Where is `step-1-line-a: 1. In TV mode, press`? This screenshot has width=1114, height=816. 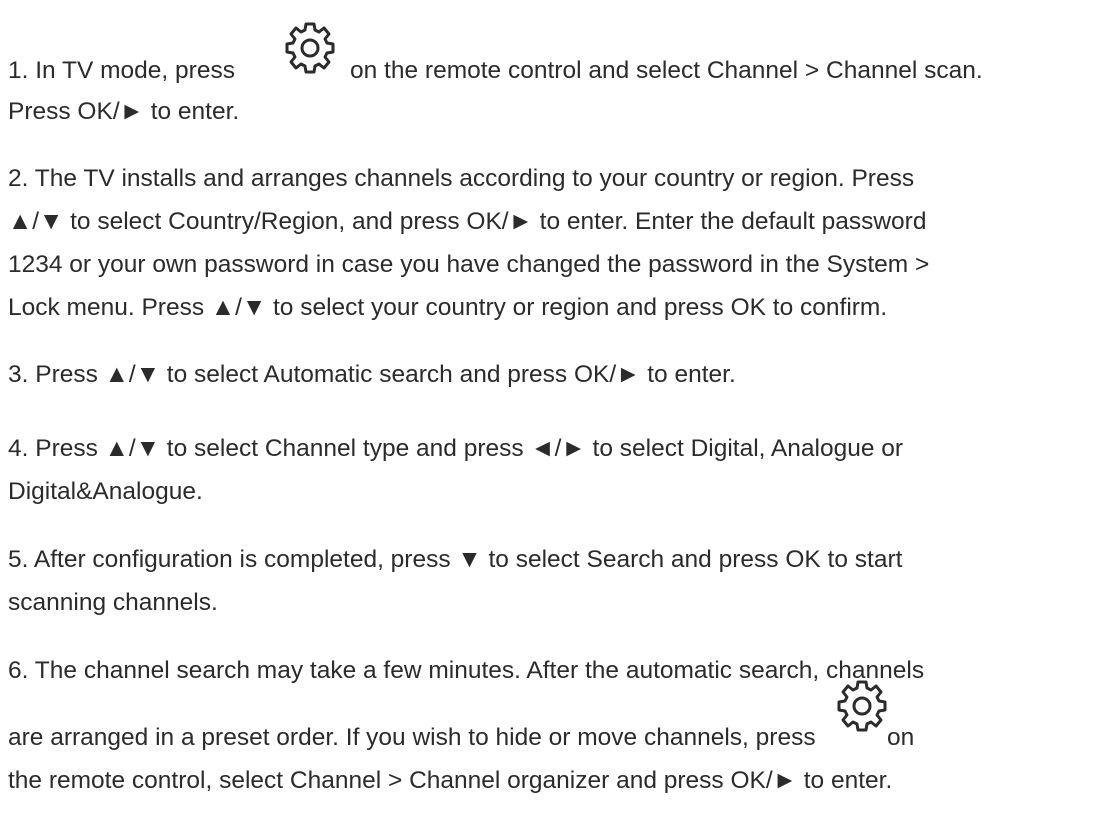
step-1-line-a: 1. In TV mode, press is located at coordinates (121, 71).